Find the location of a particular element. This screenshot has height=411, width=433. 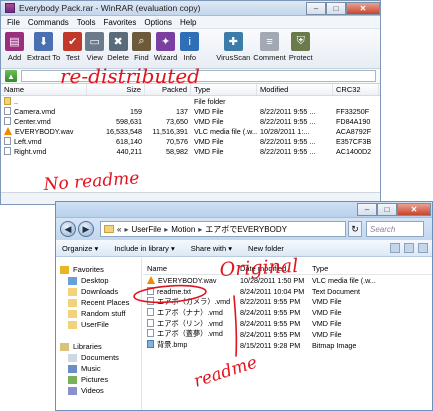

sidebar-item-documents: Documents is located at coordinates (98, 357).